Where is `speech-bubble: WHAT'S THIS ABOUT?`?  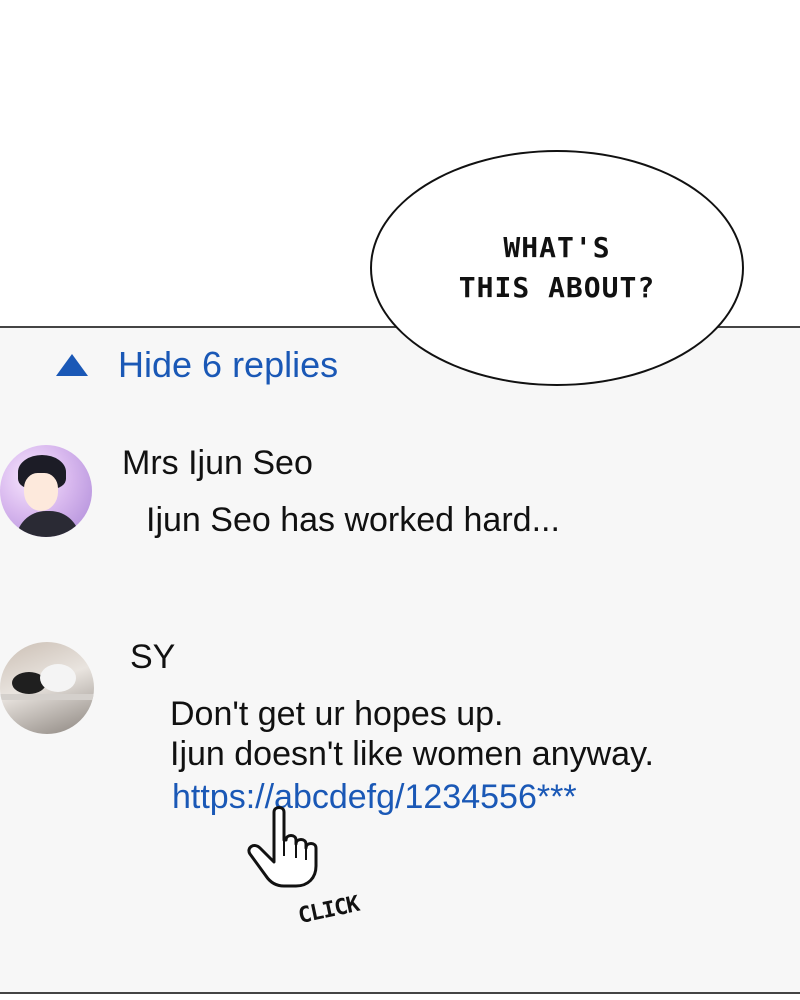
speech-bubble: WHAT'S THIS ABOUT? is located at coordinates (557, 268).